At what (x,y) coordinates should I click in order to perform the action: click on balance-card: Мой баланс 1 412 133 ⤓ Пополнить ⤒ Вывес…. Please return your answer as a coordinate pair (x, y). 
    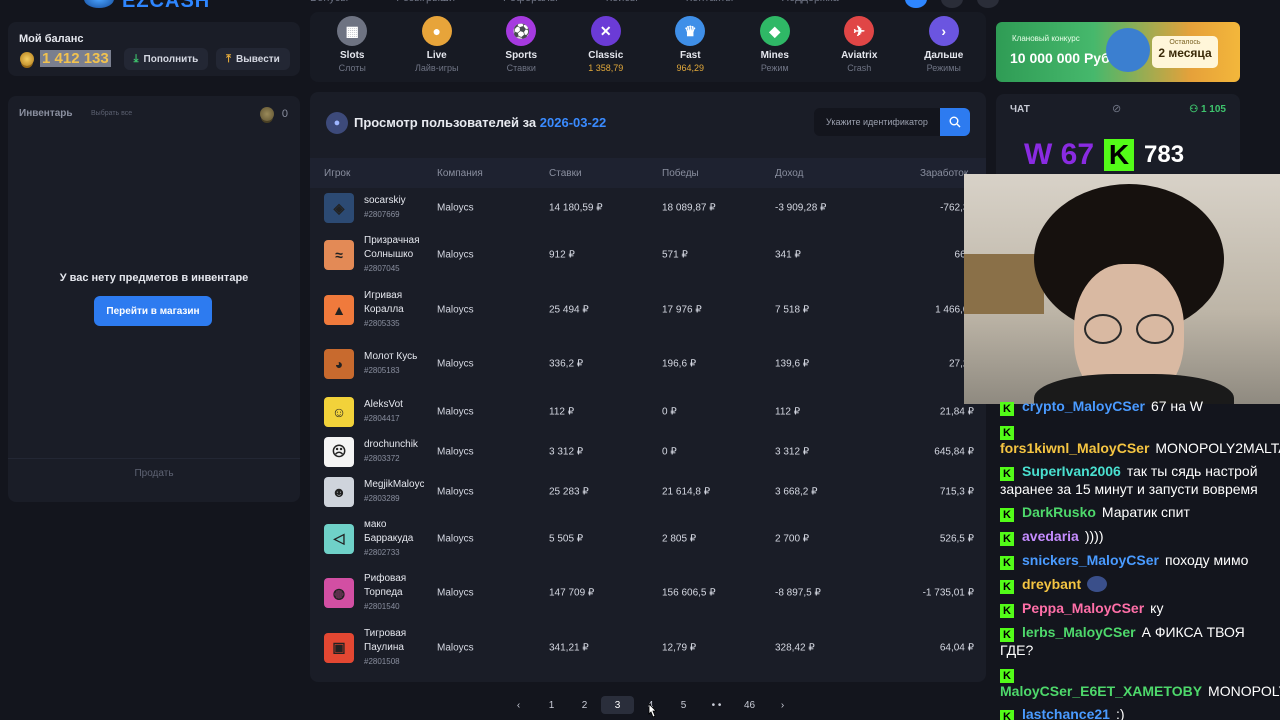
    Looking at the image, I should click on (154, 49).